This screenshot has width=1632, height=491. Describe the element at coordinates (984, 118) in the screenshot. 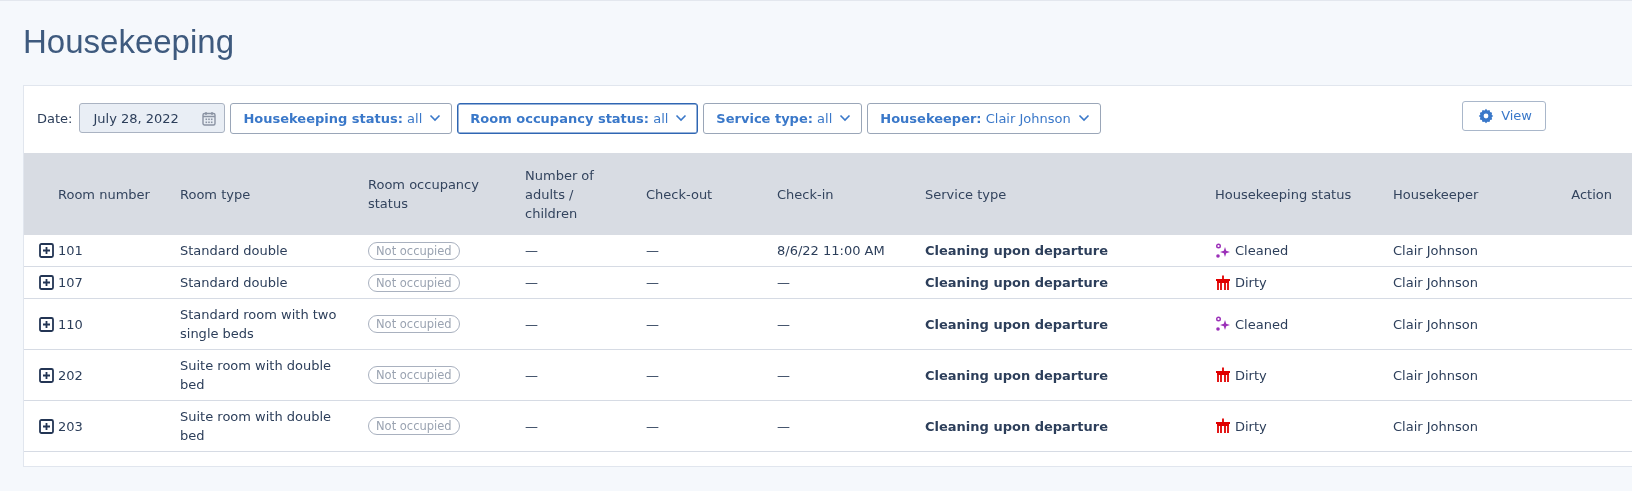

I see `filter-dropdown: Housekeeper: Clair Johnson` at that location.